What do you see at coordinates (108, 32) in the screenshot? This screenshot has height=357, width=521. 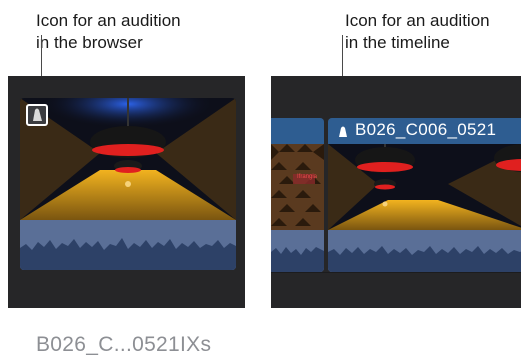 I see `callout-browser: Icon for an audition in the browser` at bounding box center [108, 32].